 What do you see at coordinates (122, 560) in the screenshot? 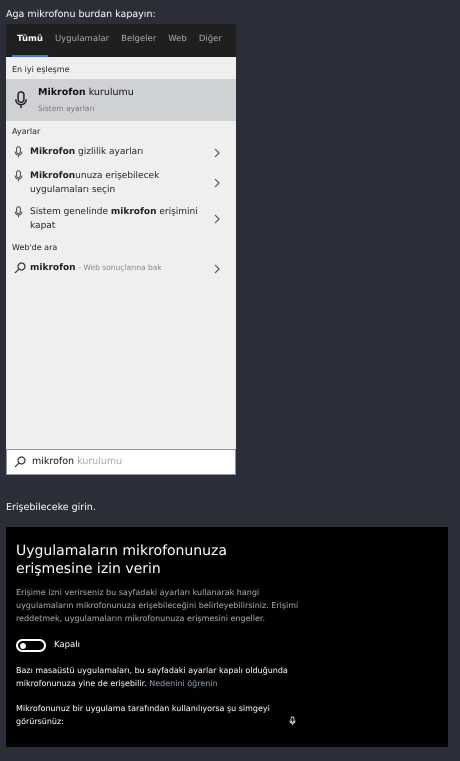
I see `settings-title: Uygulamaların mikrofonunuza erişmesine izin verin` at bounding box center [122, 560].